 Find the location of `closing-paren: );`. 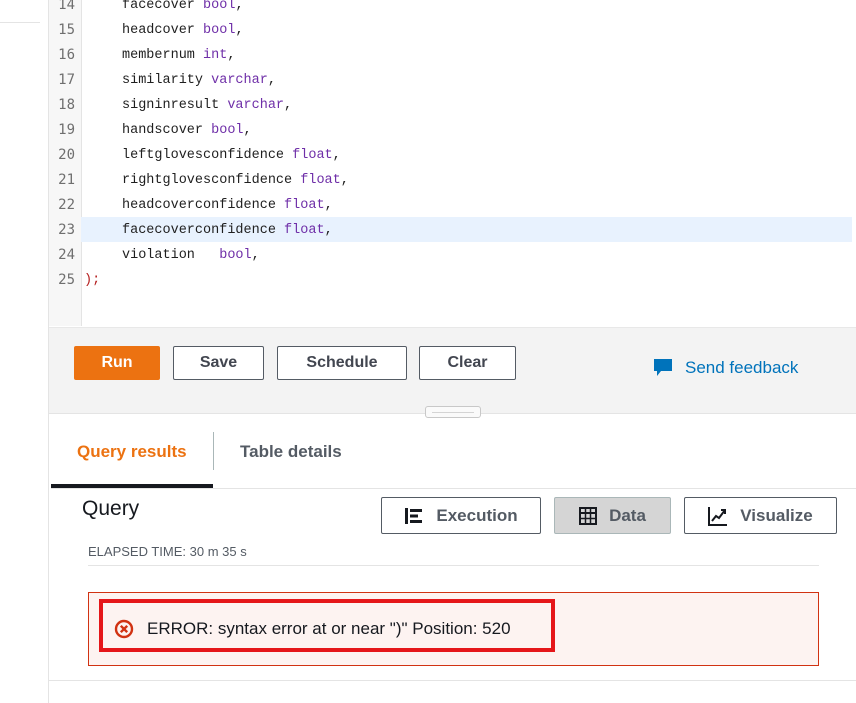

closing-paren: ); is located at coordinates (92, 280).